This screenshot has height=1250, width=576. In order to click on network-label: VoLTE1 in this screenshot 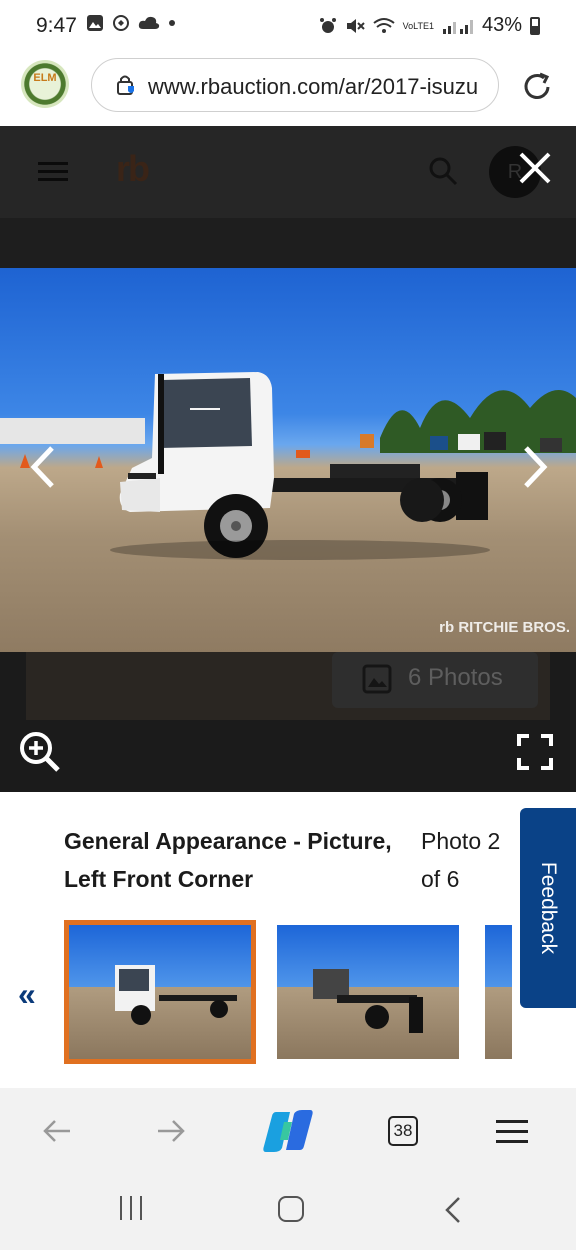, I will do `click(418, 25)`.